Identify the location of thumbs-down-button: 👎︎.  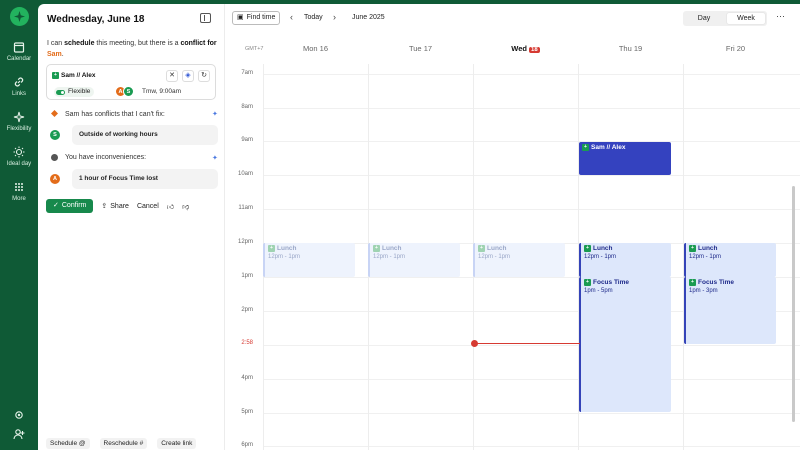
(185, 206).